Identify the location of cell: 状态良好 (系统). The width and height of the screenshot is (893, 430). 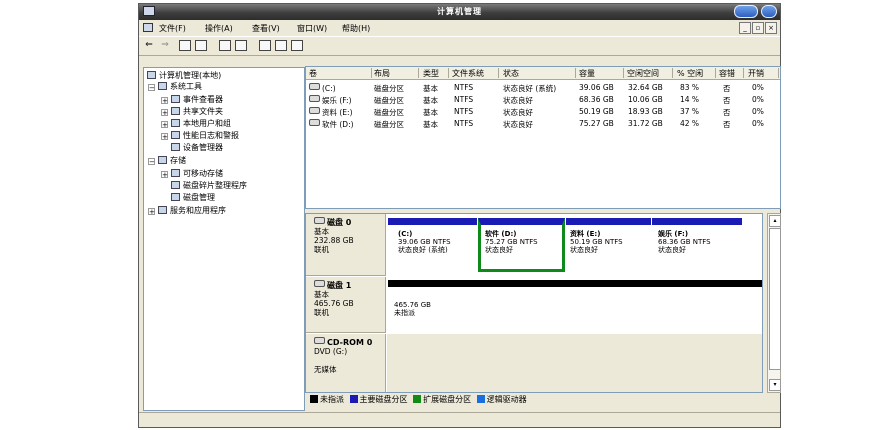
(530, 88).